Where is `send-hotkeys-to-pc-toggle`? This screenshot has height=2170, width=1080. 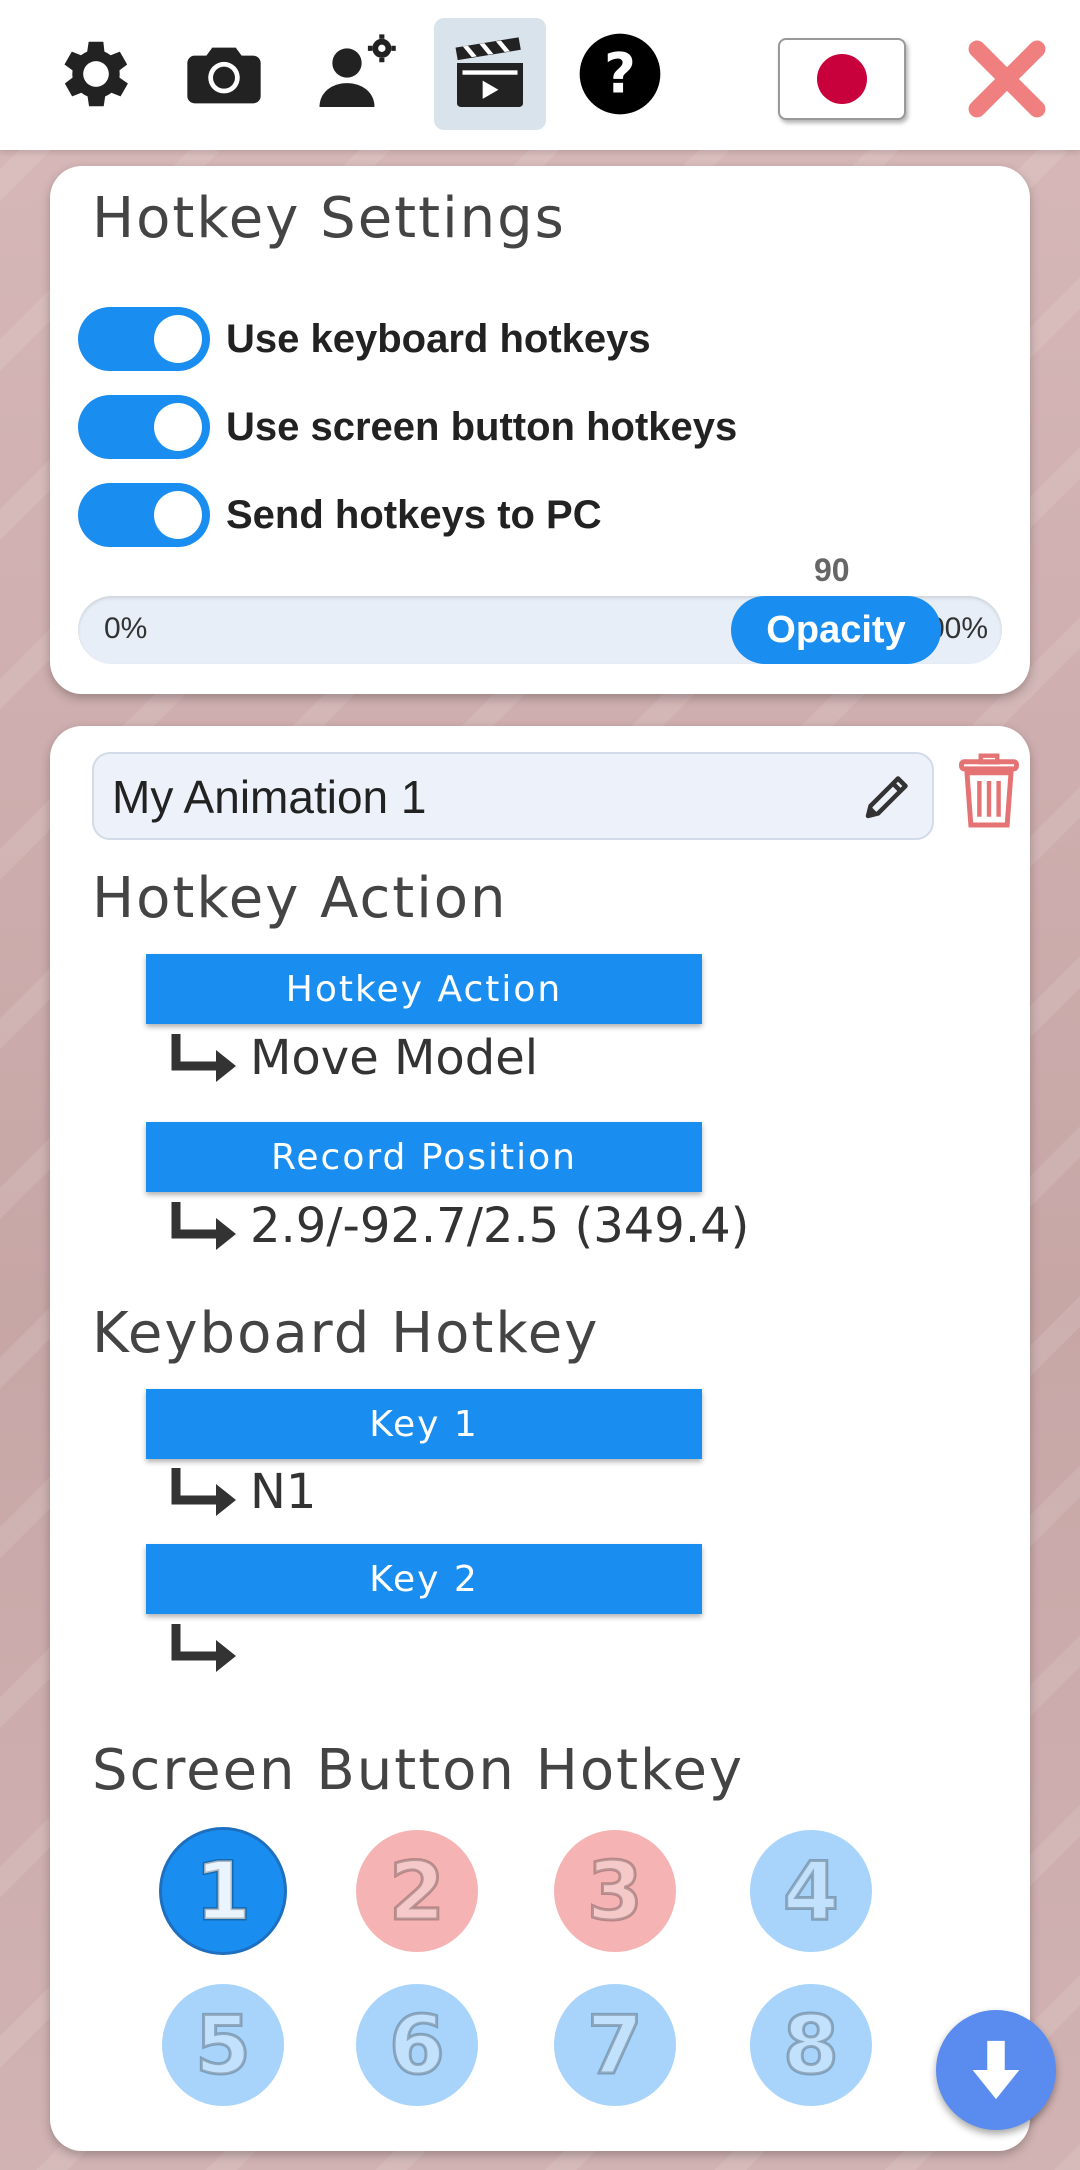 send-hotkeys-to-pc-toggle is located at coordinates (144, 515).